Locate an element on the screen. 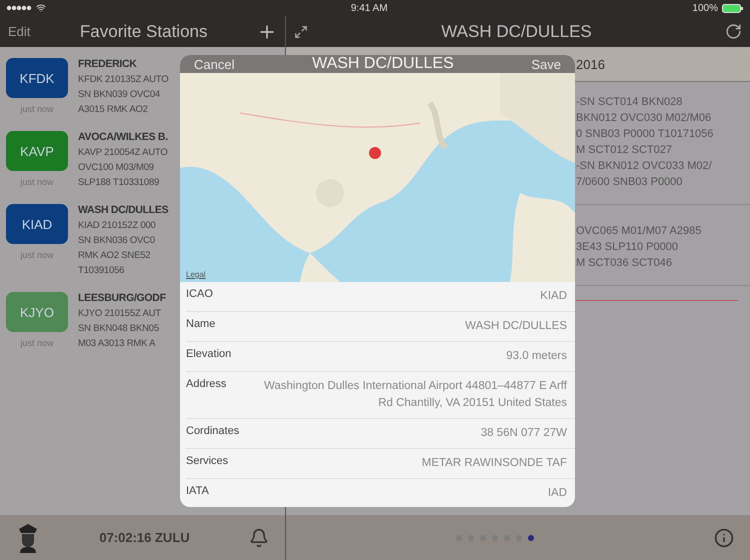  field-value: Washington Dulles International Airport 44801–44877 E Arff Rd Chantilly, VA 20151 United States is located at coordinates (414, 395).